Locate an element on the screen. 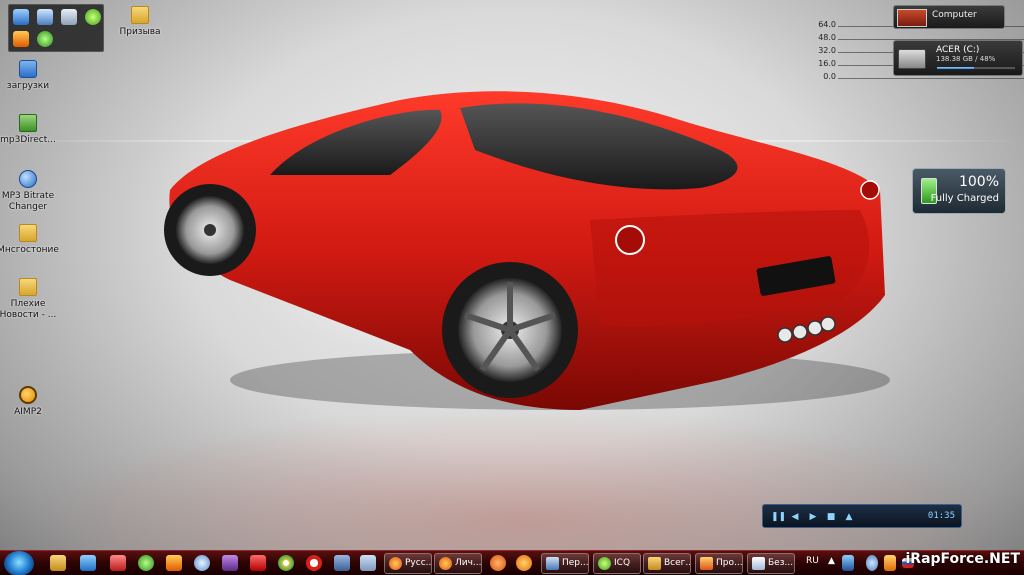 This screenshot has height=575, width=1024. desktop-icon-mnogostonie: Мнсгостоние is located at coordinates (30, 240).